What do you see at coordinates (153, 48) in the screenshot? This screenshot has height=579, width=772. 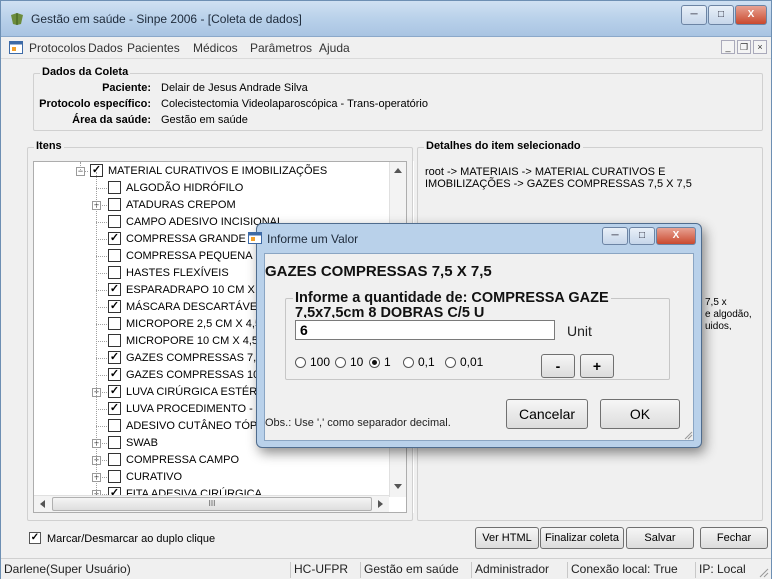 I see `menu-pacientes: Pacientes` at bounding box center [153, 48].